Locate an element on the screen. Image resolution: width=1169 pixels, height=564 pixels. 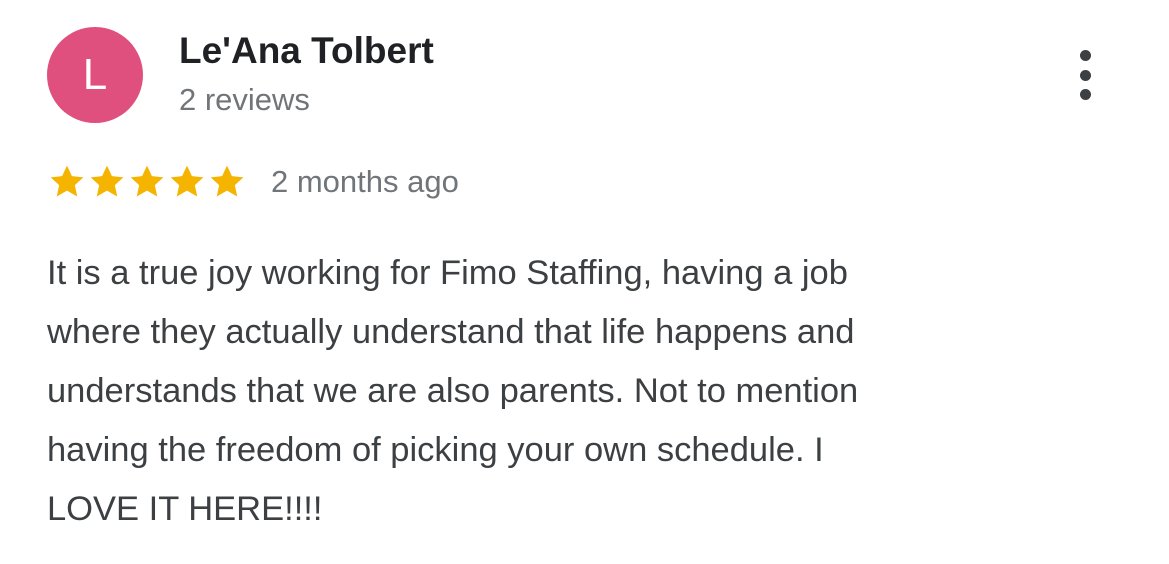
avatar: L is located at coordinates (95, 75).